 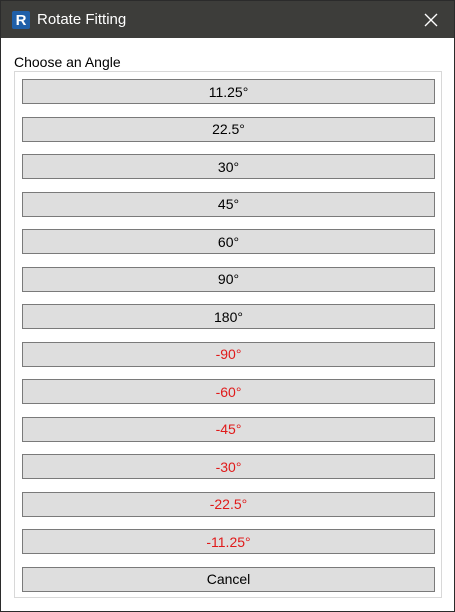 What do you see at coordinates (228, 429) in the screenshot?
I see `angle-button-minus-45: -45°` at bounding box center [228, 429].